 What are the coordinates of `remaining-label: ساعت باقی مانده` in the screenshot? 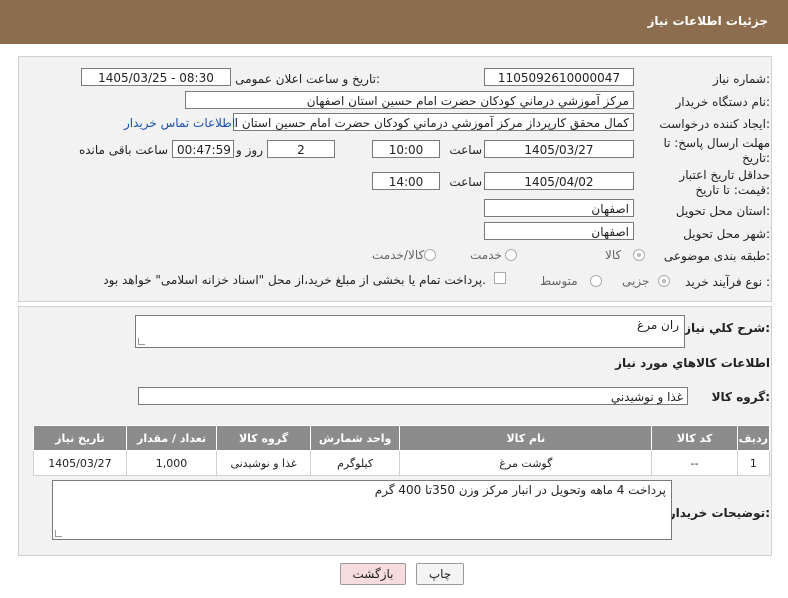 It's located at (123, 150).